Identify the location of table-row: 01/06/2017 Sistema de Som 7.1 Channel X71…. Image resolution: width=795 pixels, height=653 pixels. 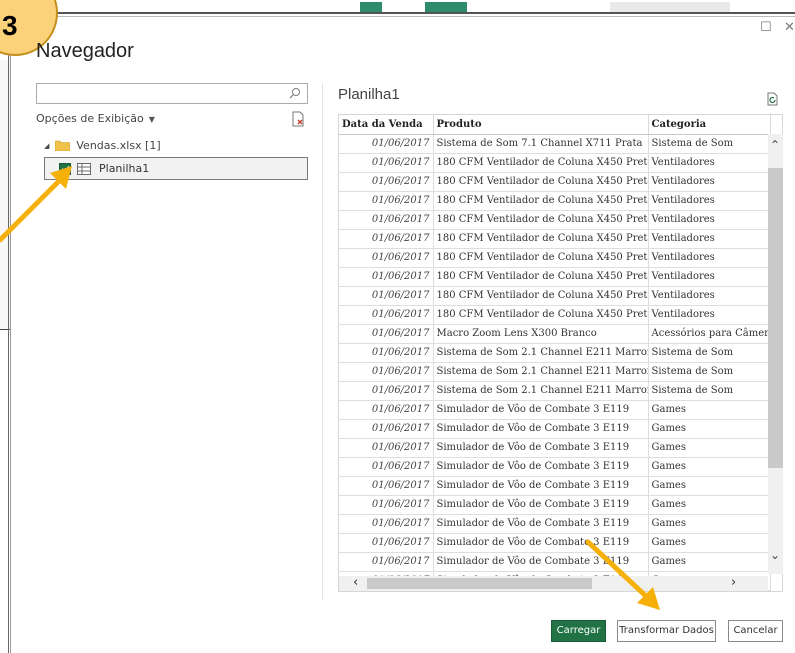
(555, 144).